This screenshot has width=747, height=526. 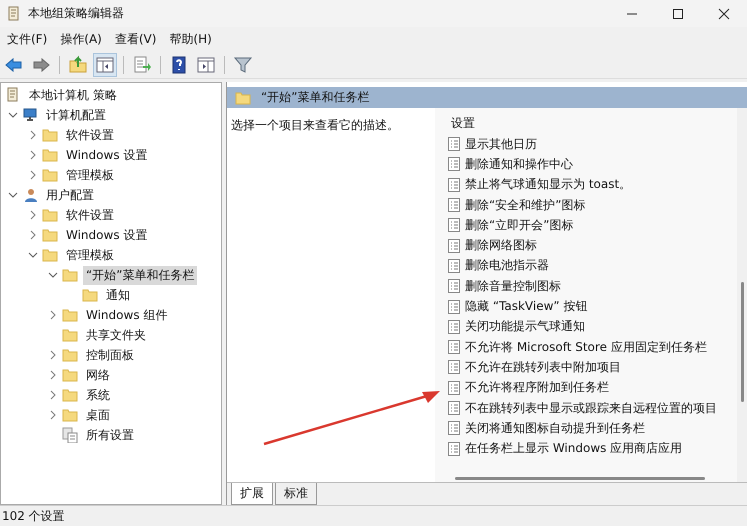 I want to click on setting-item: 关闭功能提示气球通知, so click(x=525, y=327).